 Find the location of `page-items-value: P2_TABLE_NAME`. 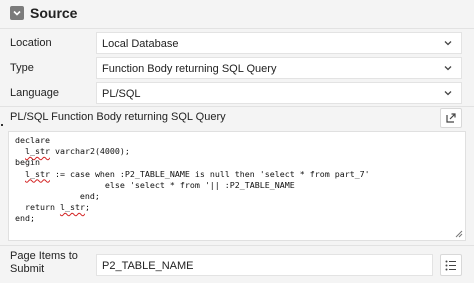

page-items-value: P2_TABLE_NAME is located at coordinates (148, 266).